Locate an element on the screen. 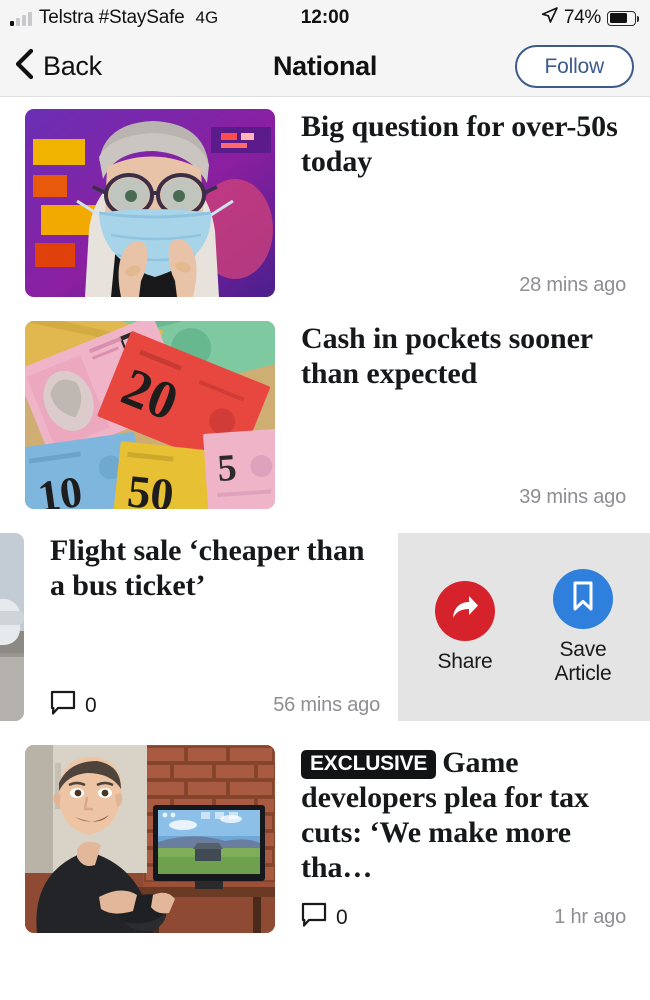 This screenshot has width=650, height=1000. carrier-label: Telstra #StaySafe is located at coordinates (112, 17).